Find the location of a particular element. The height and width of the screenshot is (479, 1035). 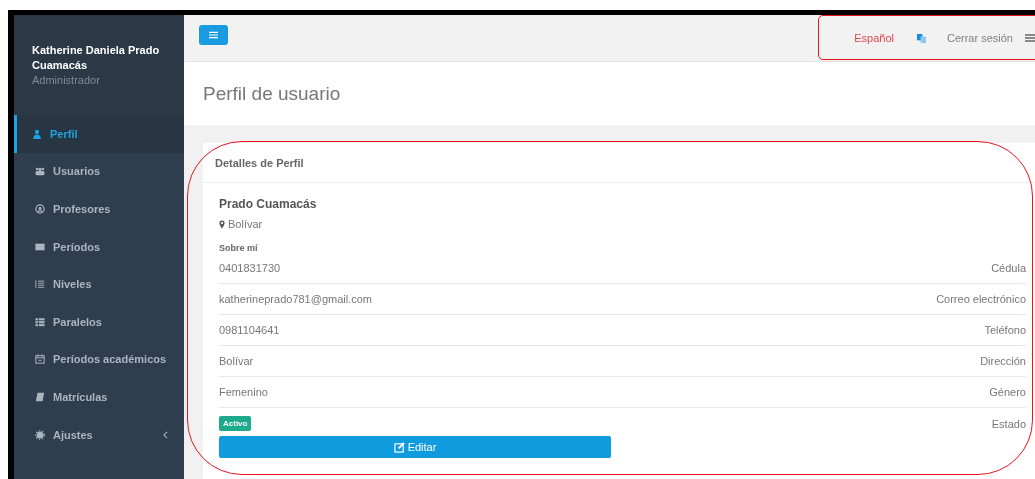

sidebar-item-label: Usuarios is located at coordinates (77, 171).